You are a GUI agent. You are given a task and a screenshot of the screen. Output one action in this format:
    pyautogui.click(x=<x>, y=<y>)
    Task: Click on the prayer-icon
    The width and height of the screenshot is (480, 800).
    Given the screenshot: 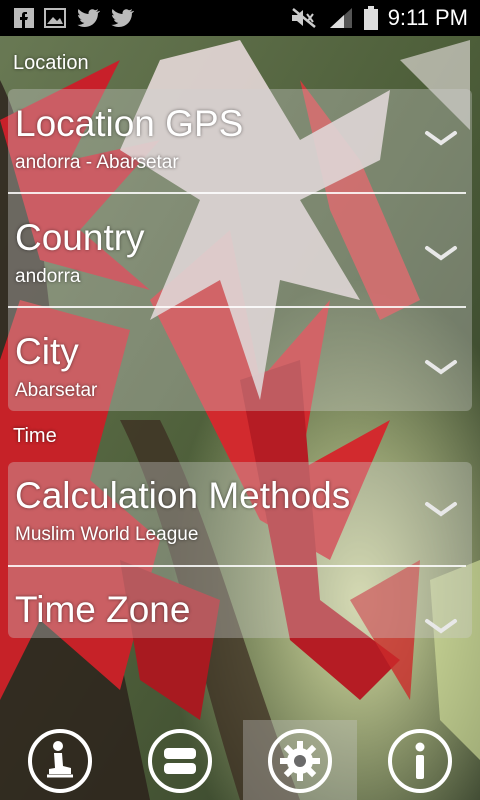 What is the action you would take?
    pyautogui.click(x=60, y=761)
    